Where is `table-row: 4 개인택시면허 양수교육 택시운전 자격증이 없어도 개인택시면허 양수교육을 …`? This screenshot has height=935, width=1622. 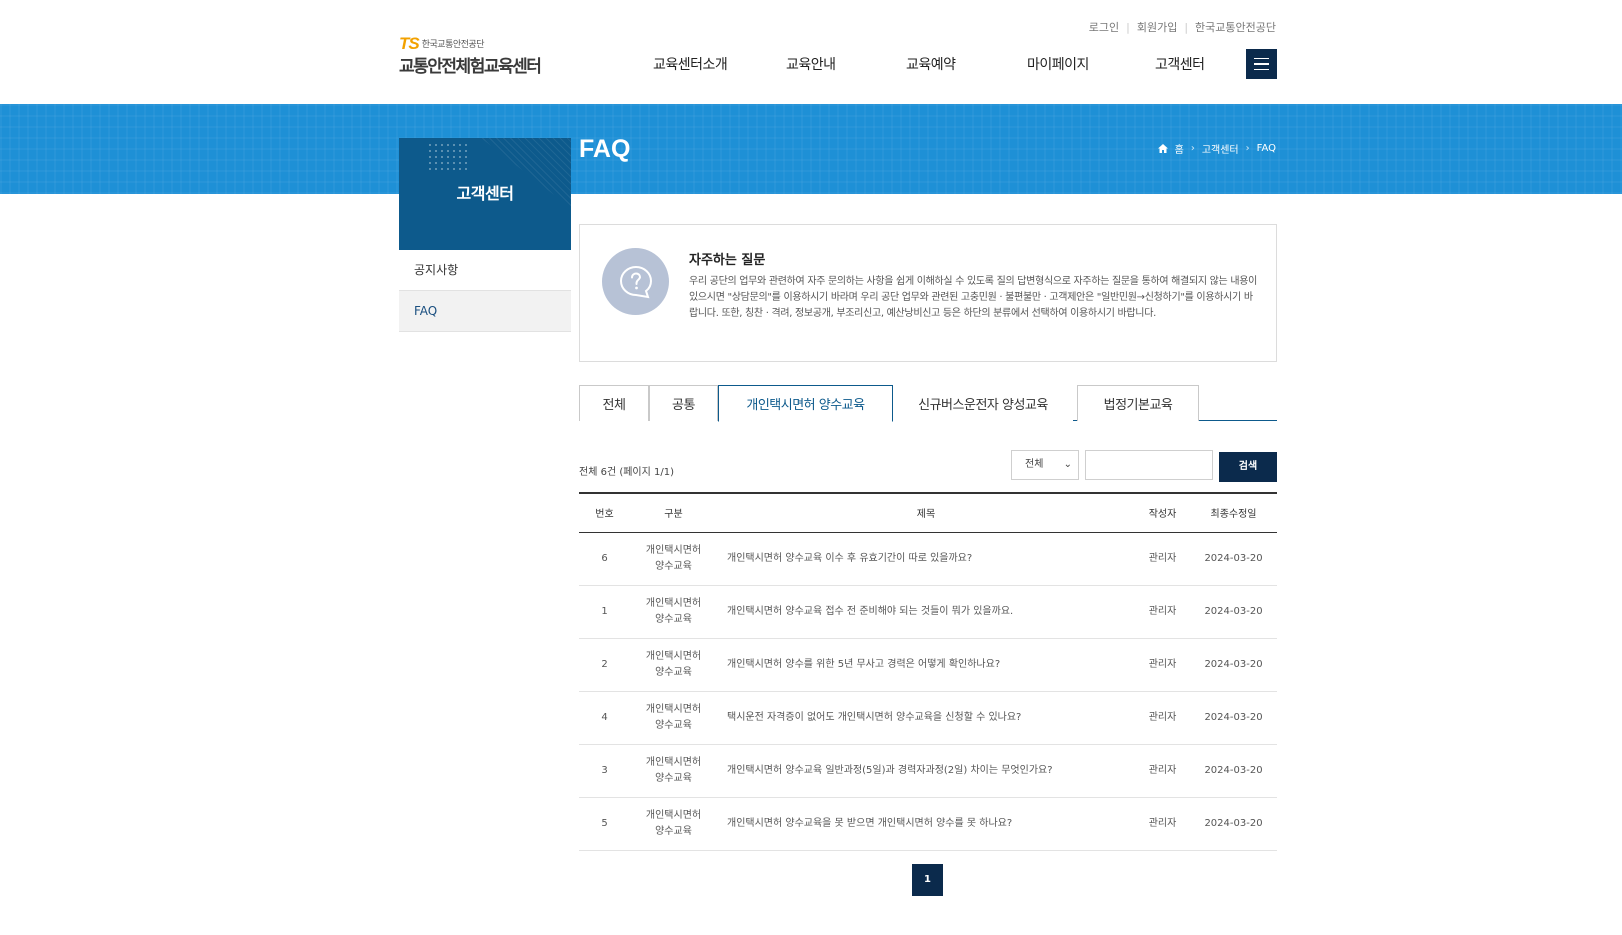 table-row: 4 개인택시면허 양수교육 택시운전 자격증이 없어도 개인택시면허 양수교육을 … is located at coordinates (928, 718).